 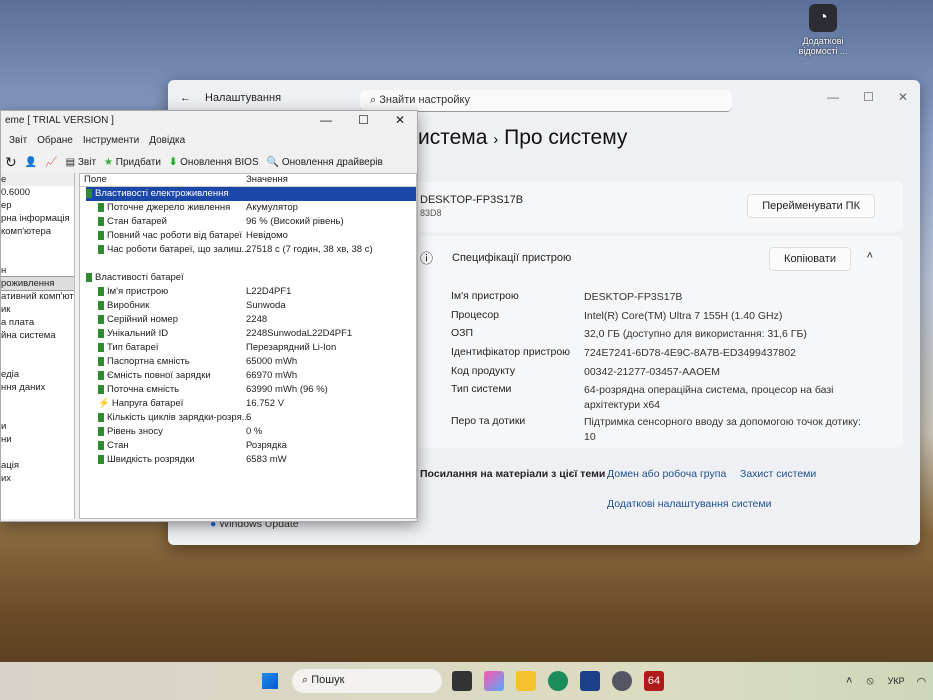 I want to click on sidebar-item: и, so click(x=37, y=426).